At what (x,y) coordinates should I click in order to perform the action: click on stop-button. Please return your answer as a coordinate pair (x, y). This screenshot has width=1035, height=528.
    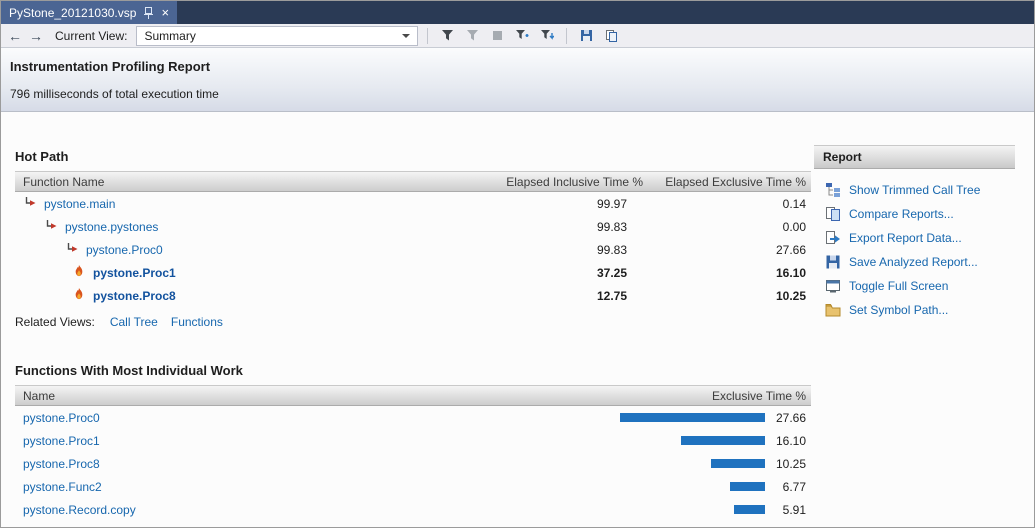
    Looking at the image, I should click on (497, 36).